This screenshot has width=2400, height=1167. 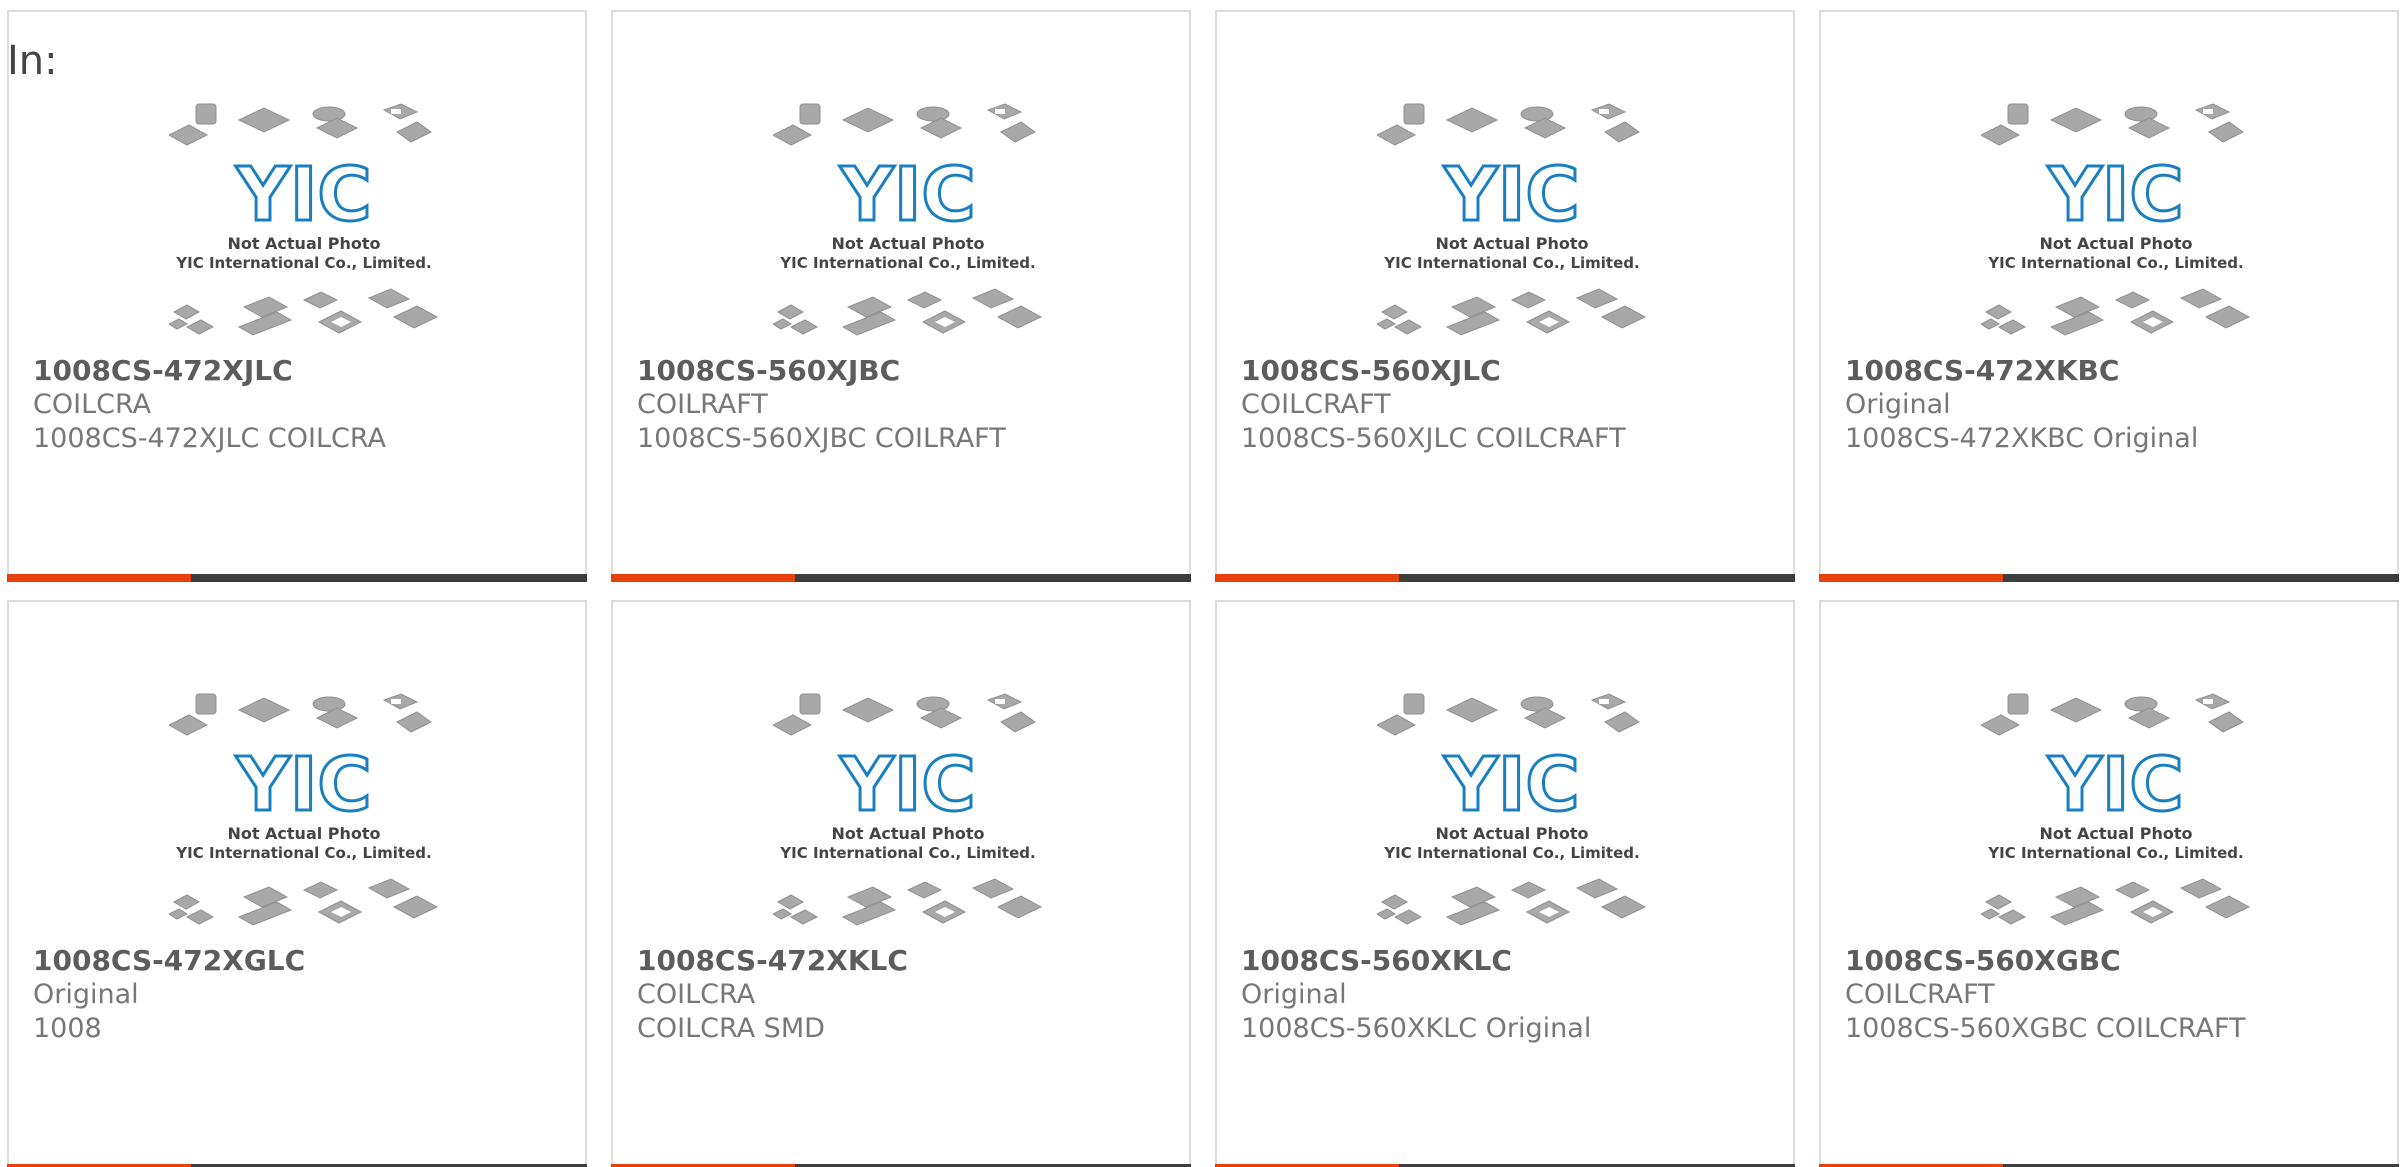 What do you see at coordinates (163, 370) in the screenshot?
I see `product-part-number: 1008CS-472XJLC` at bounding box center [163, 370].